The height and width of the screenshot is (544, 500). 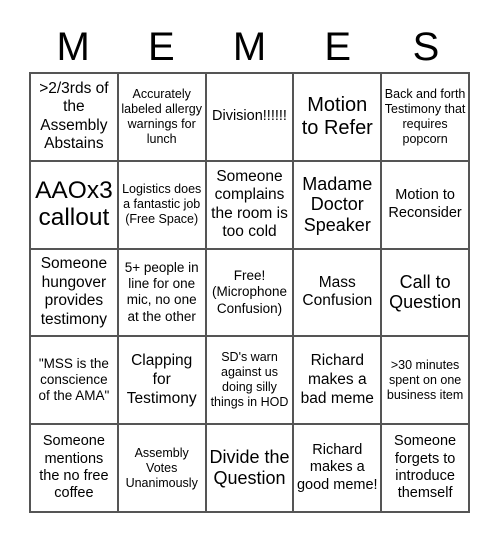 I want to click on bingo-cell: Madame Doctor Speaker, so click(x=337, y=204).